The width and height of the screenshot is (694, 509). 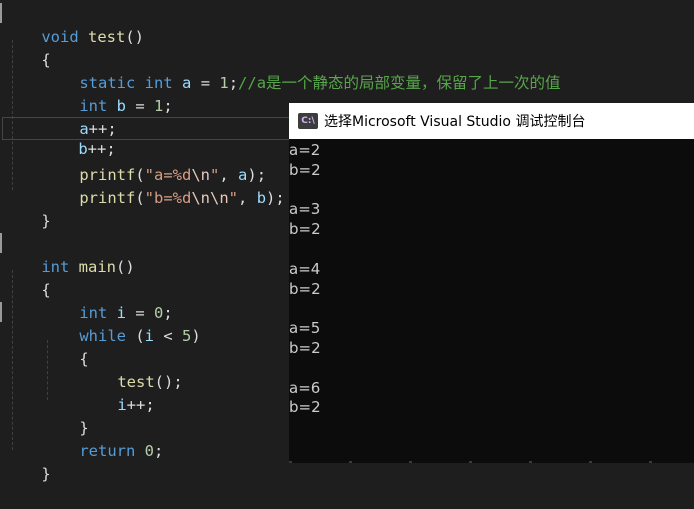 I want to click on fold-marker-main, so click(x=1, y=243).